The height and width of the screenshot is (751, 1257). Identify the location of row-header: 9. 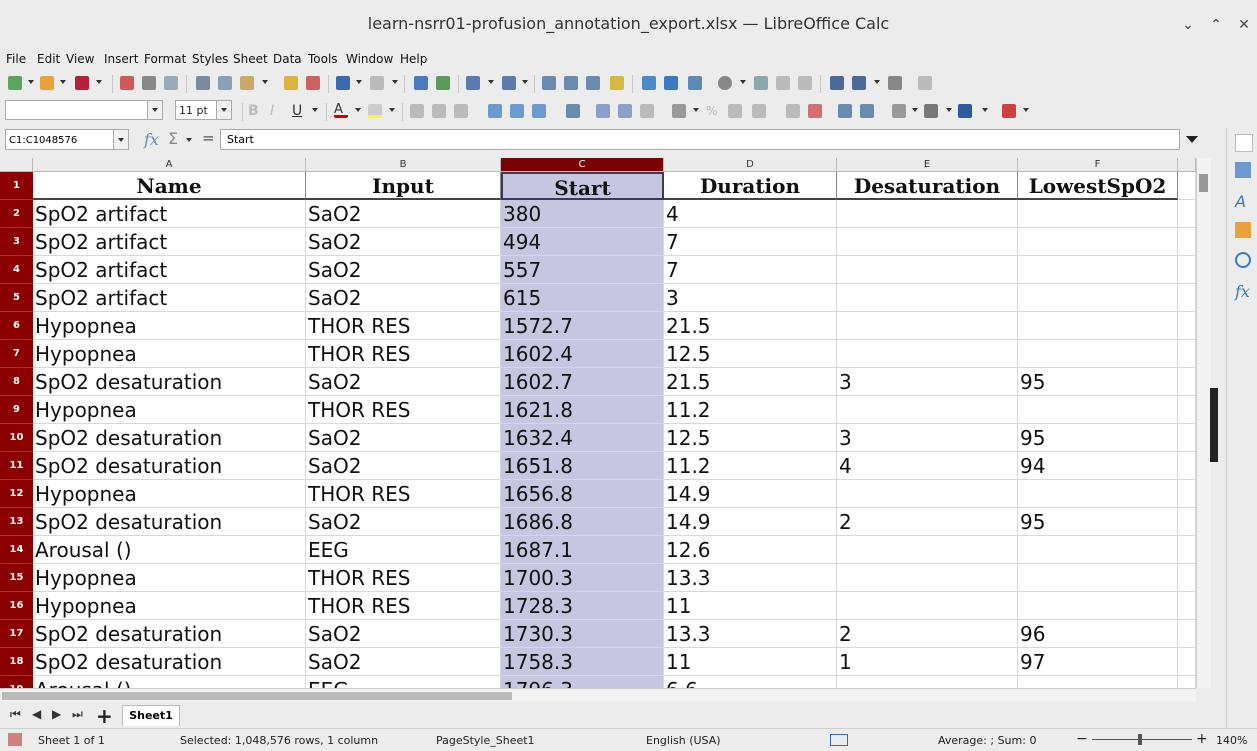
(16, 410).